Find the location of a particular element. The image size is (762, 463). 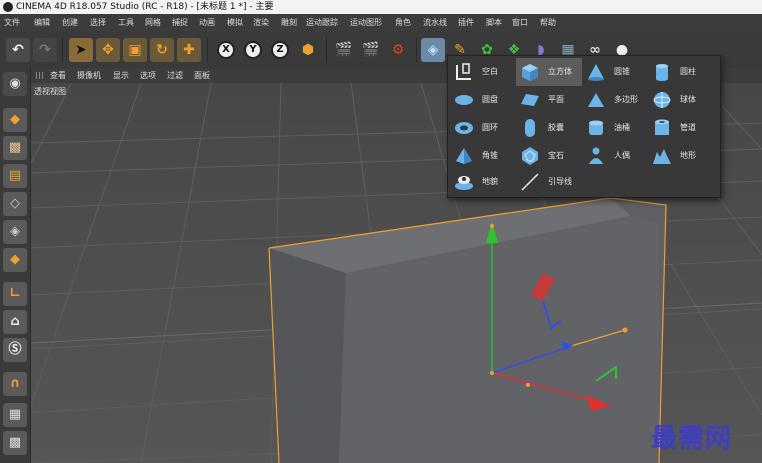

render-picture-button: 🎬 is located at coordinates (371, 50).